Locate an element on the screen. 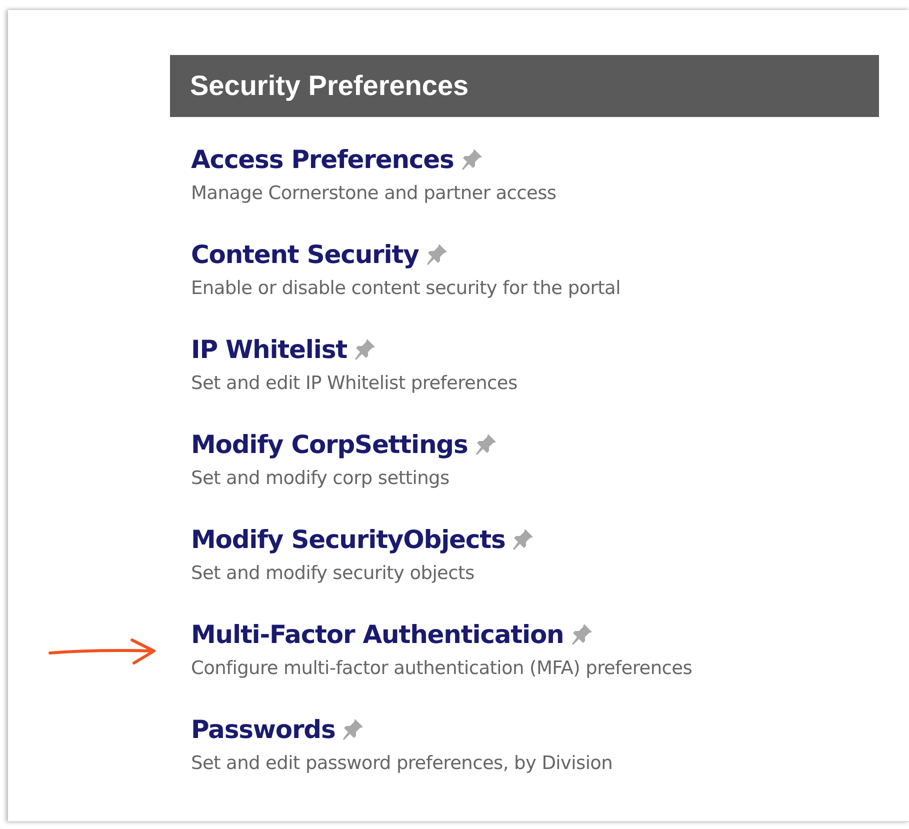  preference-link: IP Whitelist is located at coordinates (269, 349).